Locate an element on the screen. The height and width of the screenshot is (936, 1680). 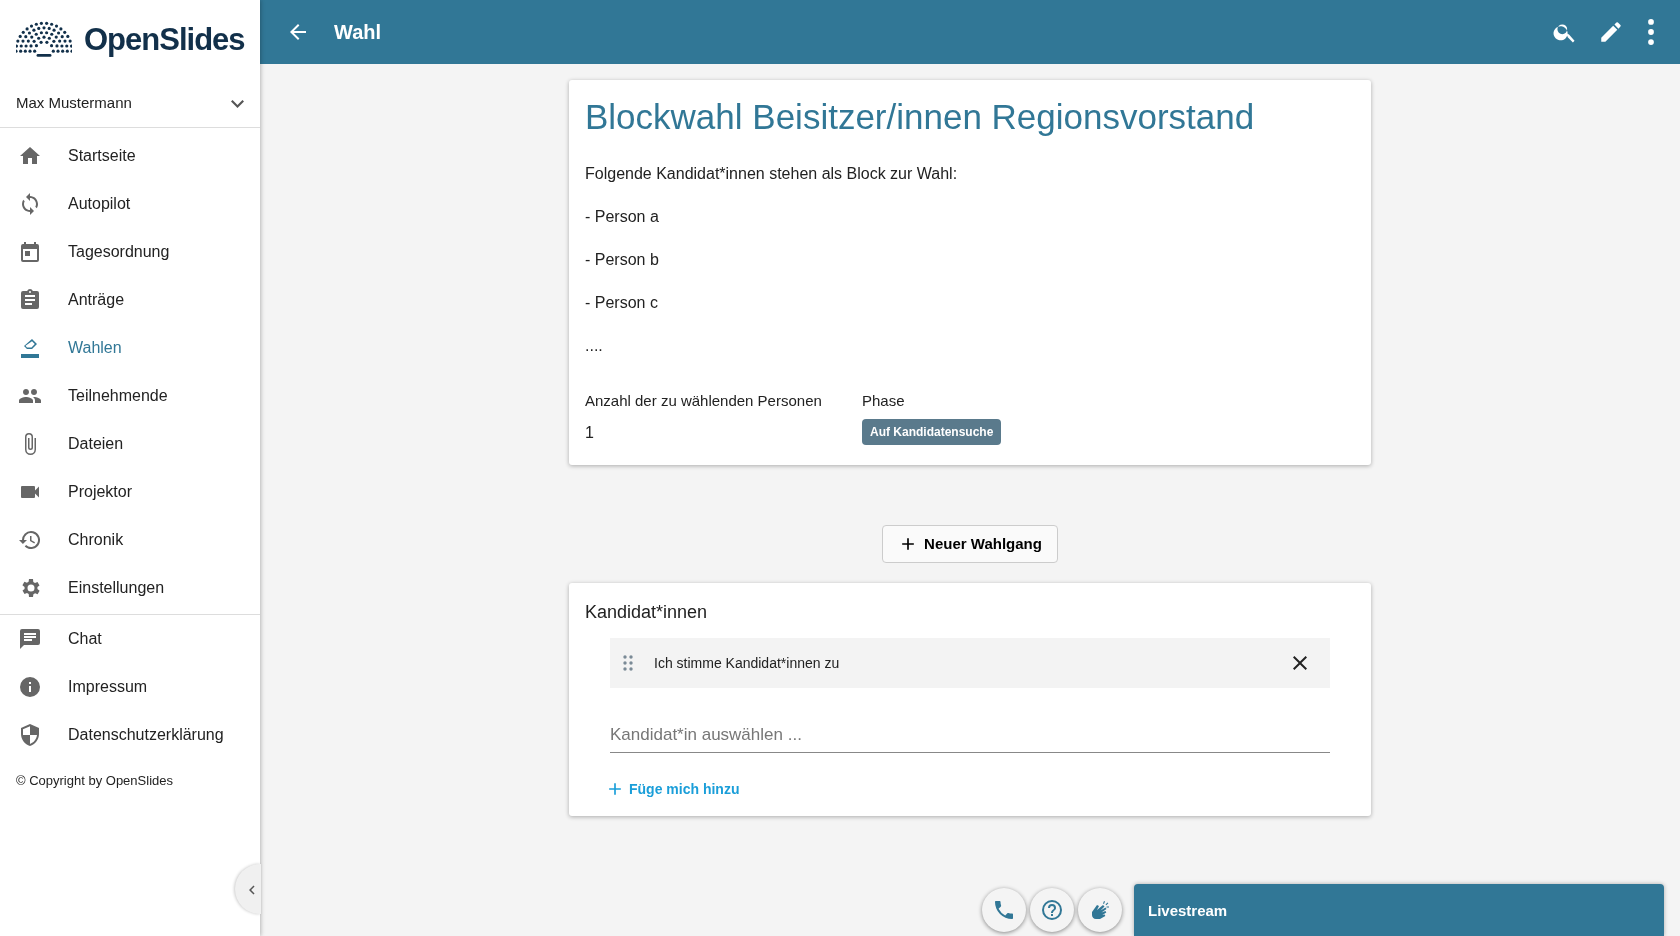
nav-item: Datenschutzerklärung is located at coordinates (130, 735).